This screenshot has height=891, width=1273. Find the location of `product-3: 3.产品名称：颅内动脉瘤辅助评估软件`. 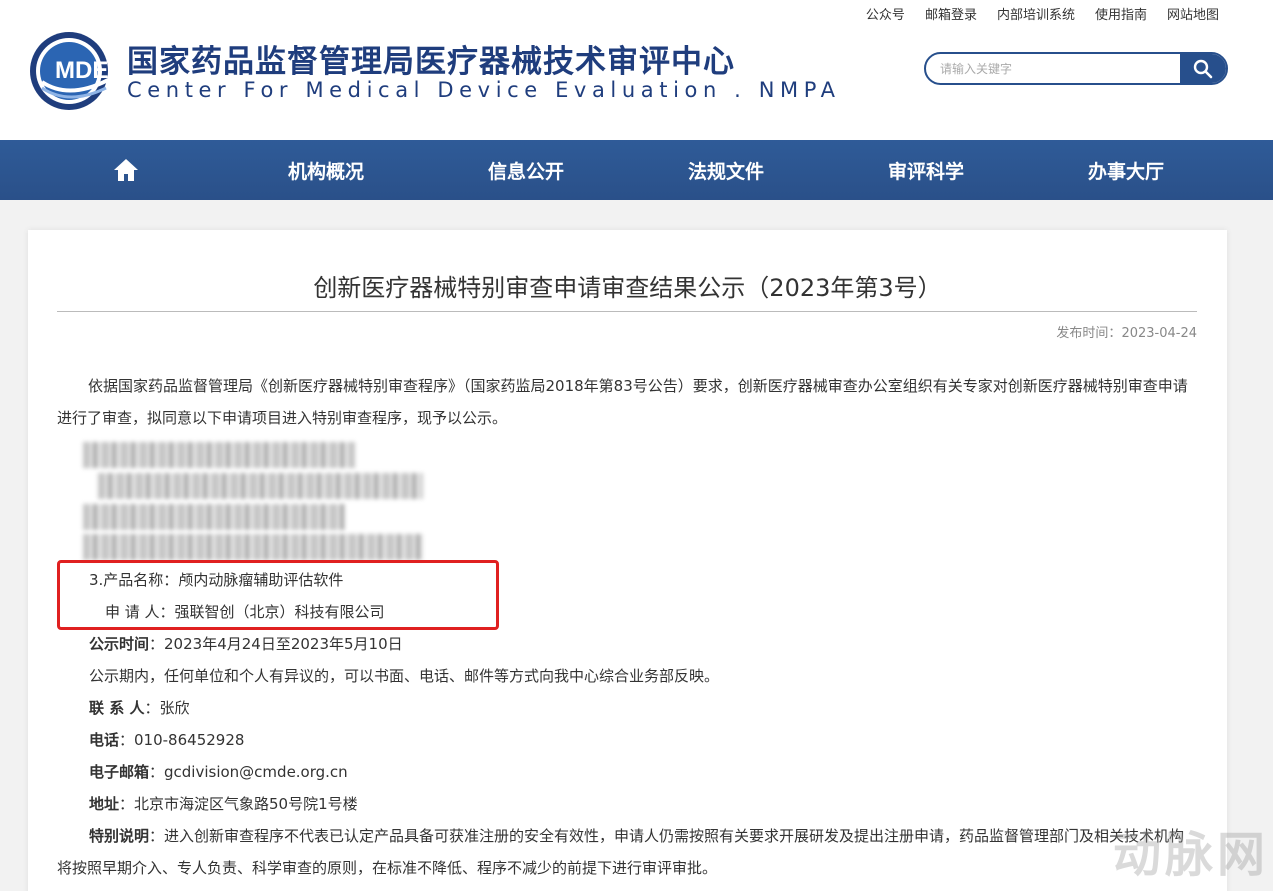

product-3: 3.产品名称：颅内动脉瘤辅助评估软件 is located at coordinates (216, 580).